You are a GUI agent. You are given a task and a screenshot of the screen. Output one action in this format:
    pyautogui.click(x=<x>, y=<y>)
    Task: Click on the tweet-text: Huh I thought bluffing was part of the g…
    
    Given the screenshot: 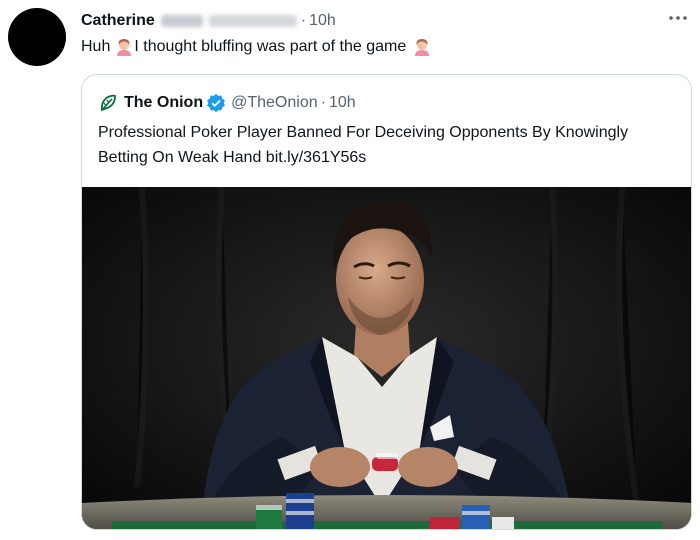 What is the action you would take?
    pyautogui.click(x=256, y=47)
    